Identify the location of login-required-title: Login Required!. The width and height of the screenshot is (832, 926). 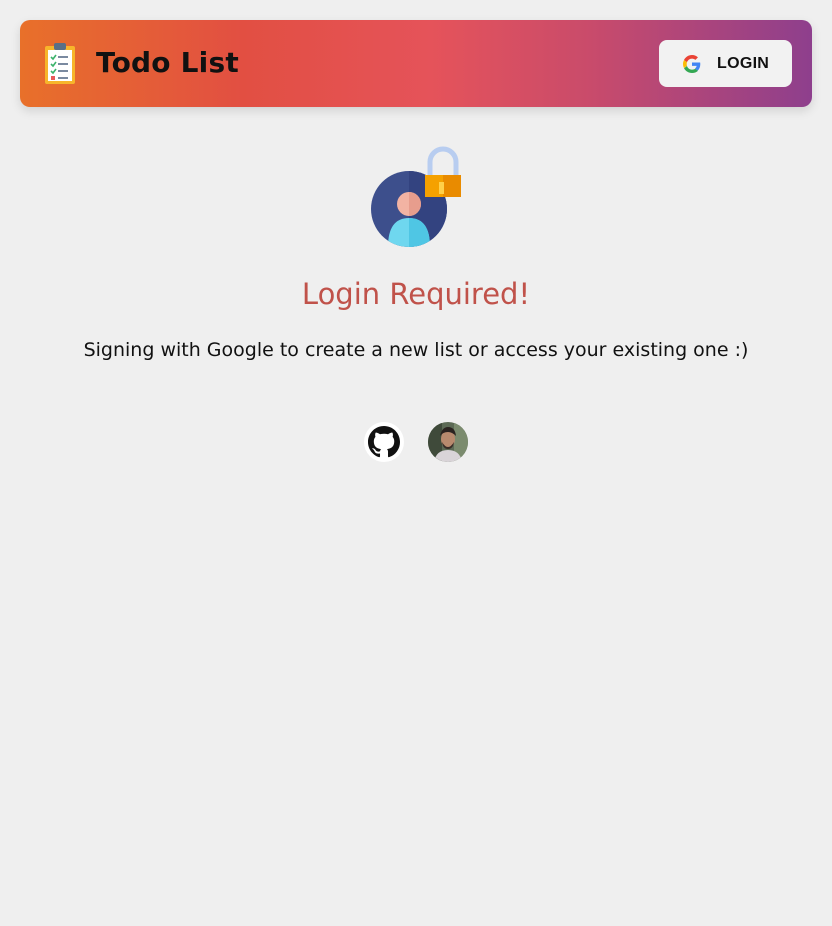
(416, 294).